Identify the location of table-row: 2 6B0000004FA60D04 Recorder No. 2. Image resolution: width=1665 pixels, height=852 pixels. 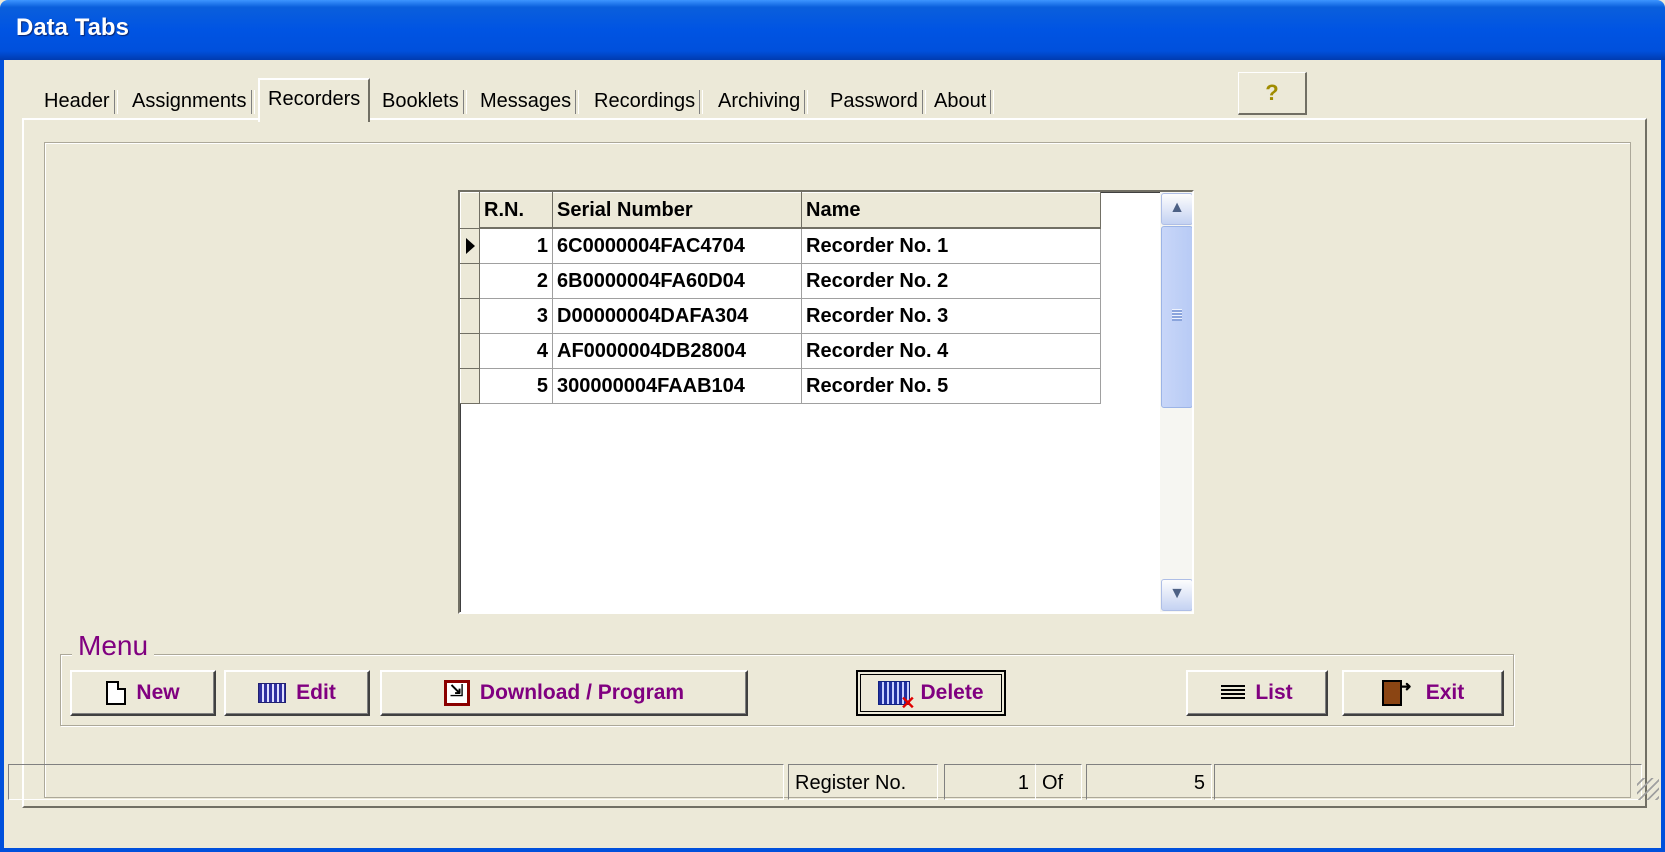
(780, 281).